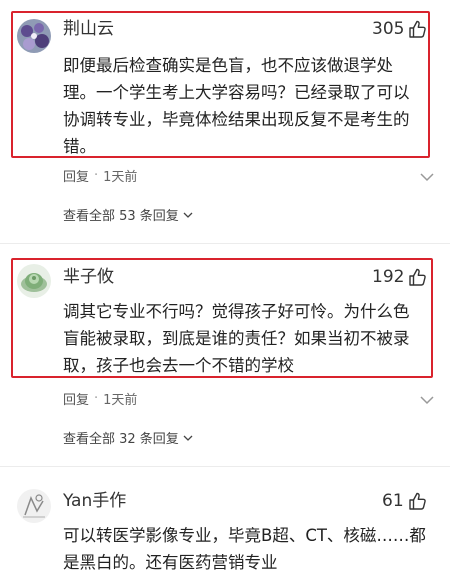 Image resolution: width=450 pixels, height=585 pixels. I want to click on like-button: 305, so click(400, 29).